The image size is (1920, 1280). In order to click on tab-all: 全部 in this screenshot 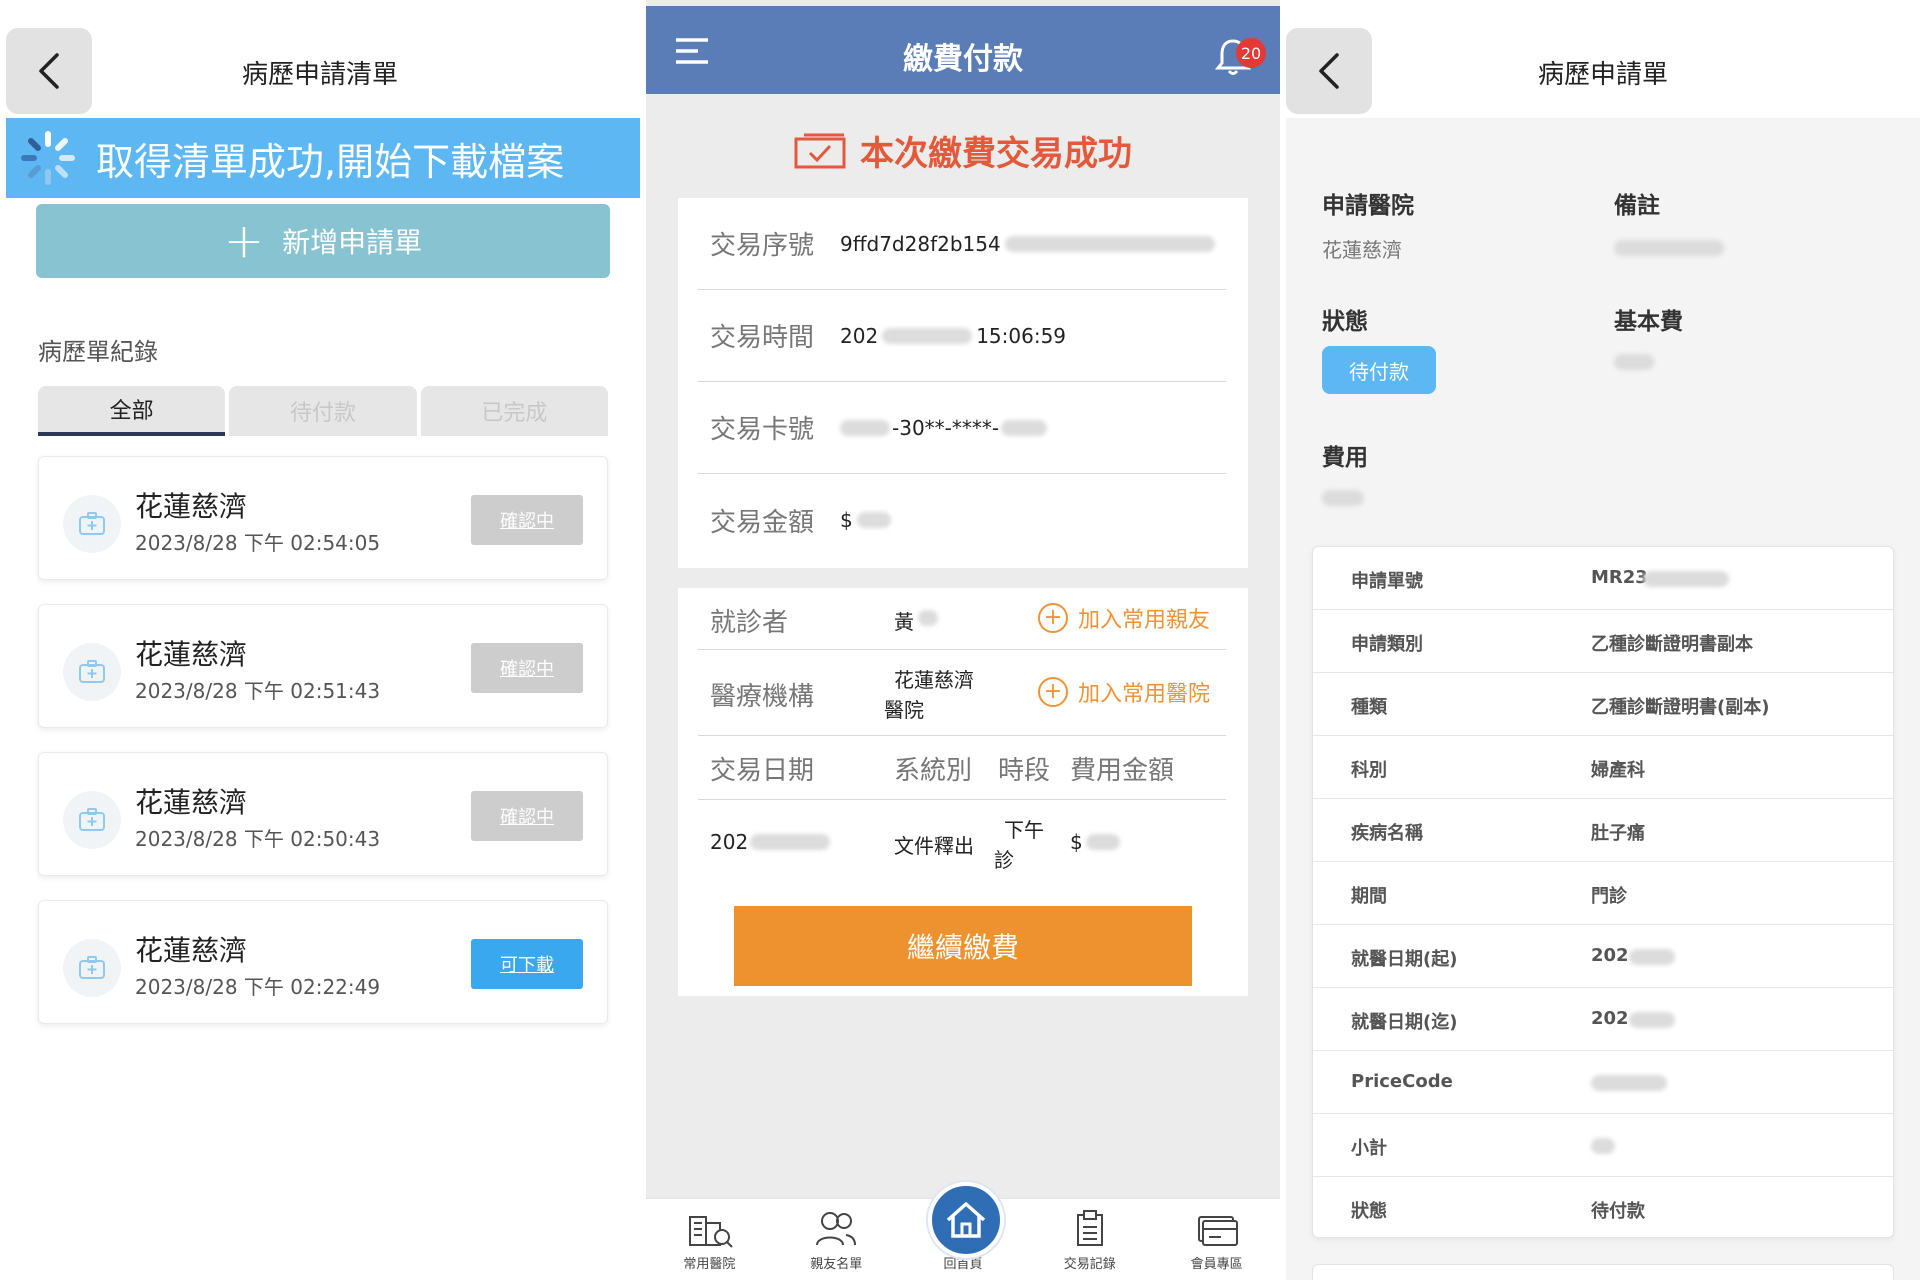, I will do `click(132, 411)`.